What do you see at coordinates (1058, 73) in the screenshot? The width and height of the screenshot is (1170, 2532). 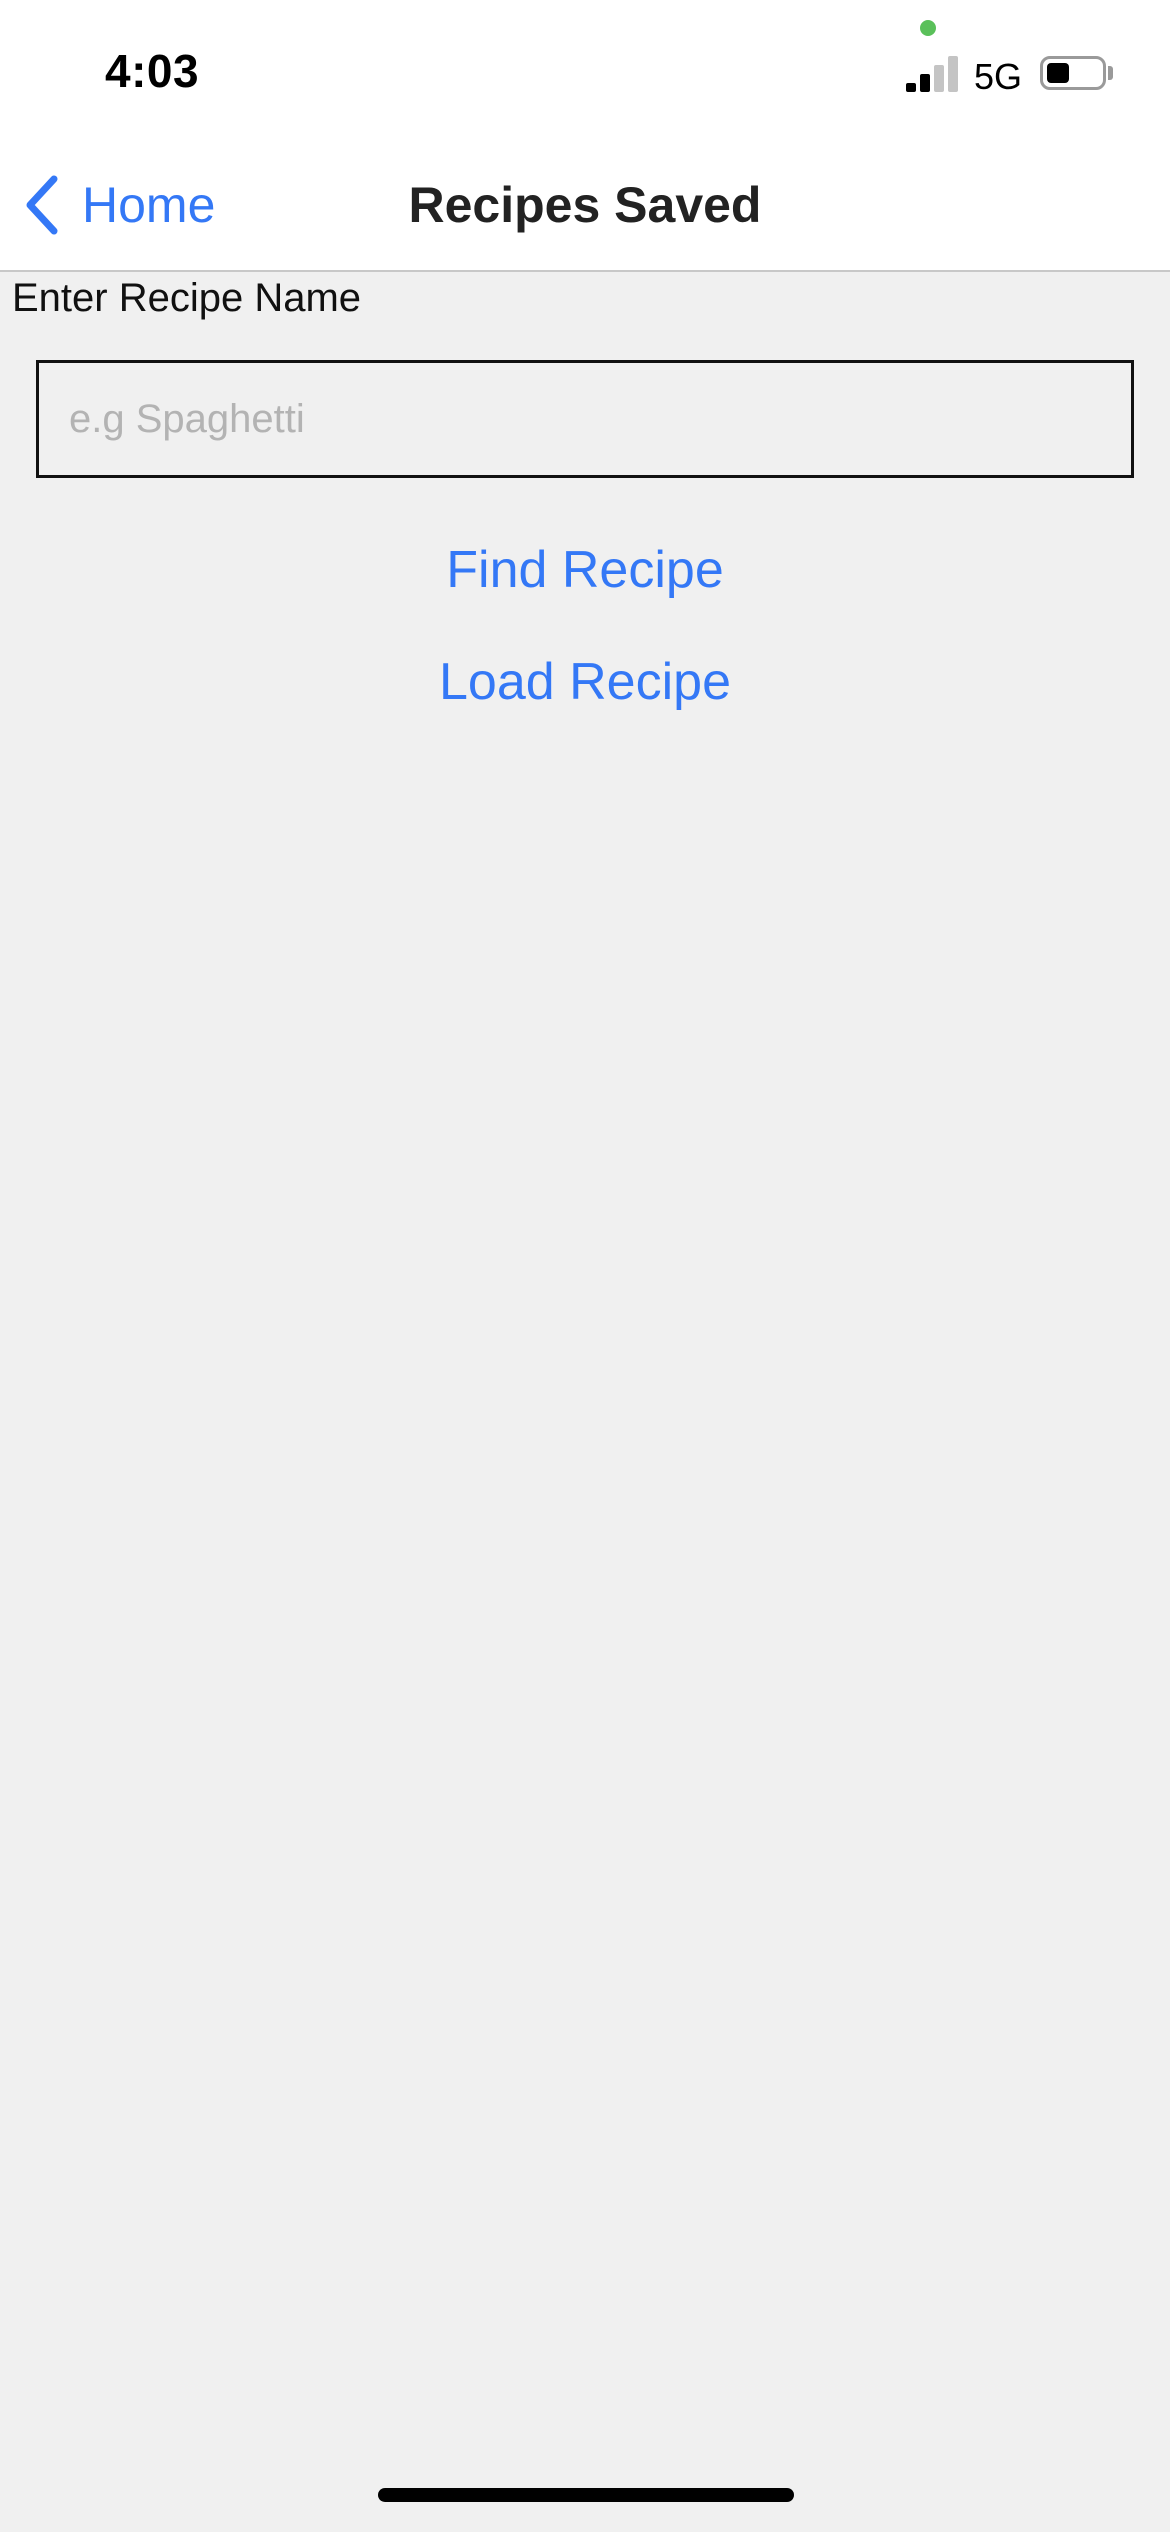 I see `battery-level-fill` at bounding box center [1058, 73].